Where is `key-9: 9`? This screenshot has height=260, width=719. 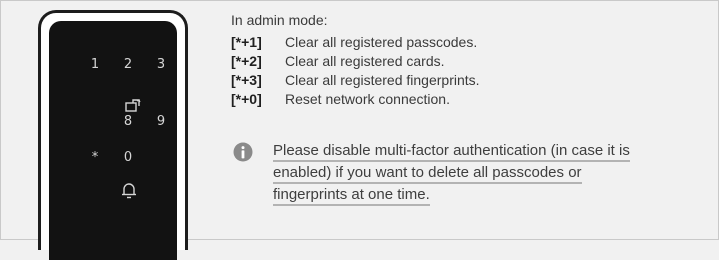
key-9: 9 is located at coordinates (161, 121).